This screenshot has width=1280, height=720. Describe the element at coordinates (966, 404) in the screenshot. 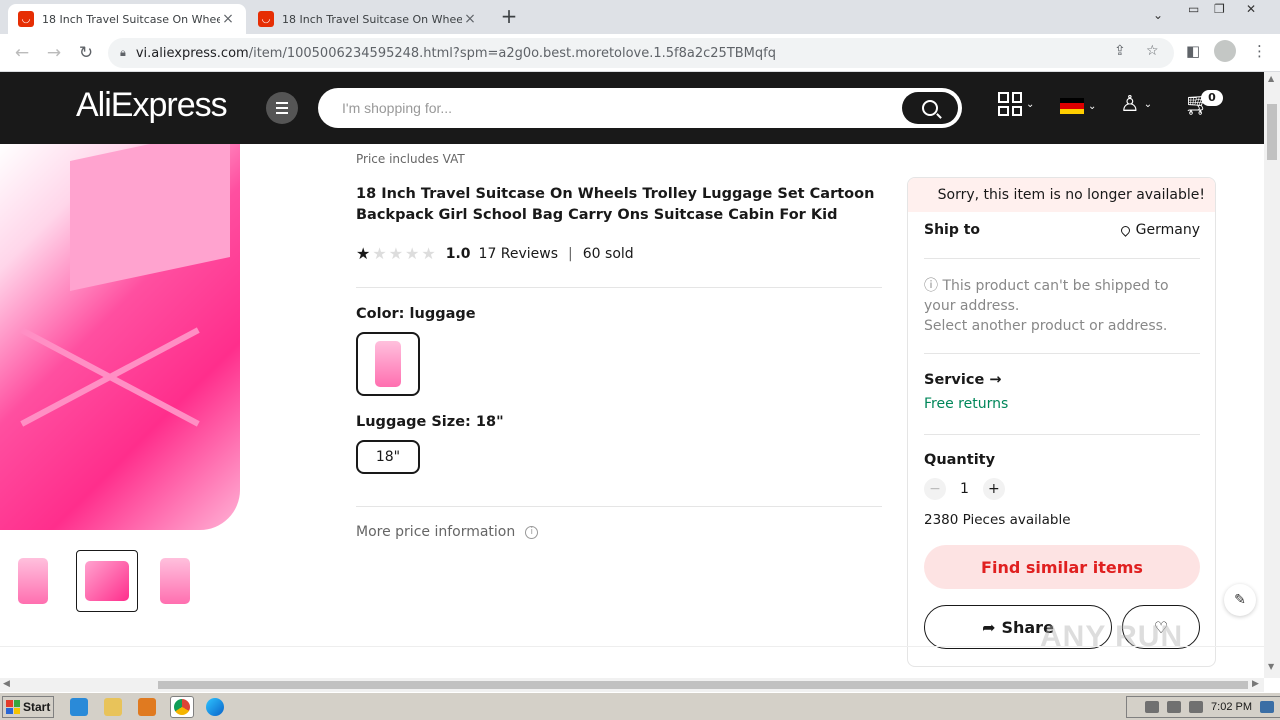

I see `free-returns: Free returns` at that location.